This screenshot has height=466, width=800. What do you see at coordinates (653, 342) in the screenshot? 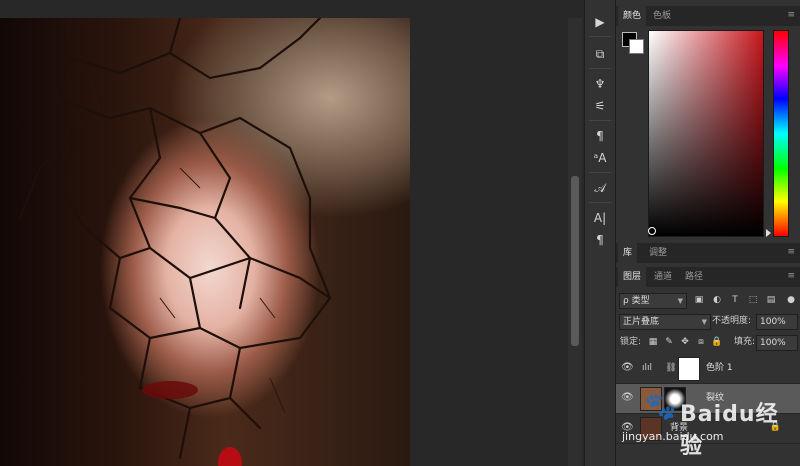
I see `lock-transparent-icon: ▦` at bounding box center [653, 342].